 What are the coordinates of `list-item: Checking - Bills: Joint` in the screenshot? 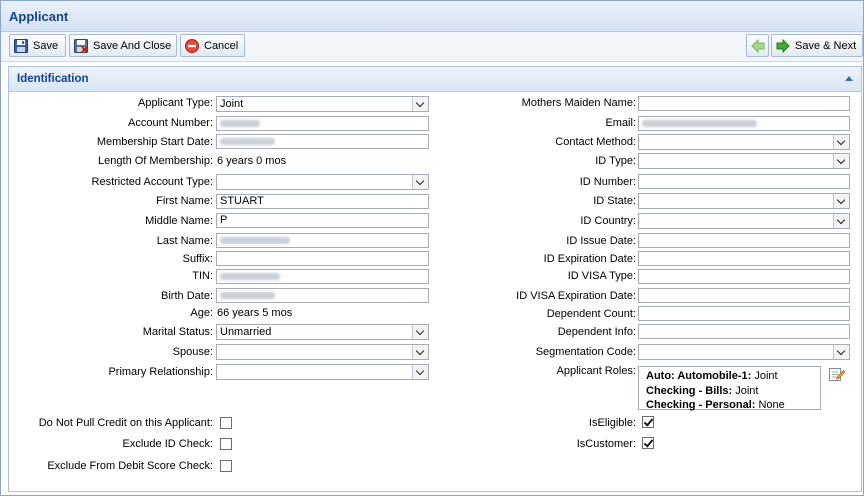 It's located at (733, 391).